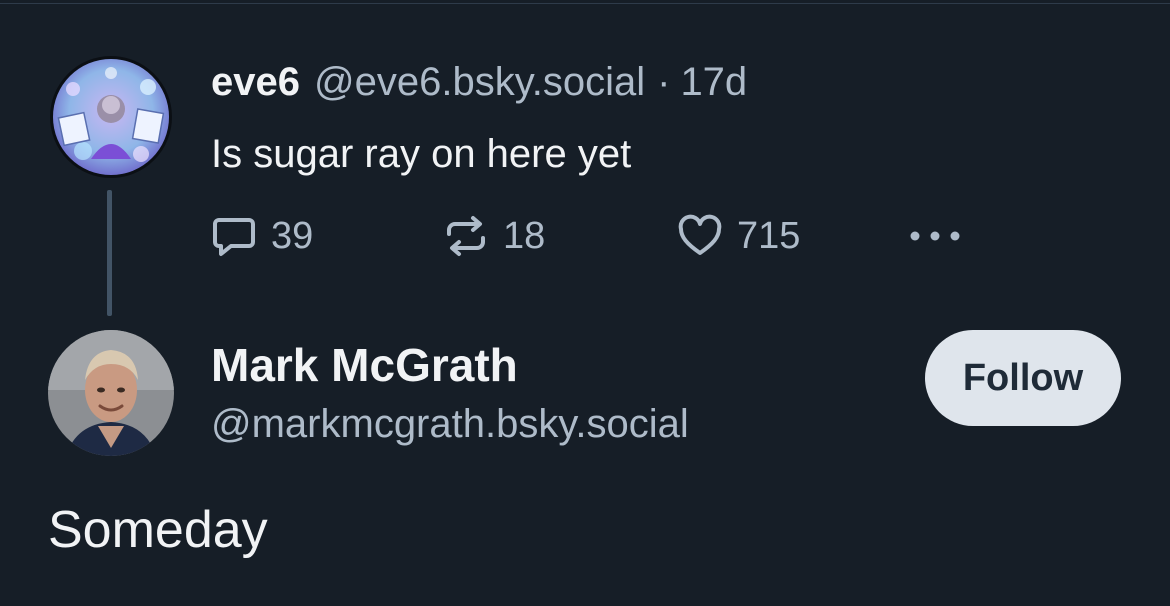 This screenshot has width=1170, height=606. I want to click on repost-count: 18, so click(524, 235).